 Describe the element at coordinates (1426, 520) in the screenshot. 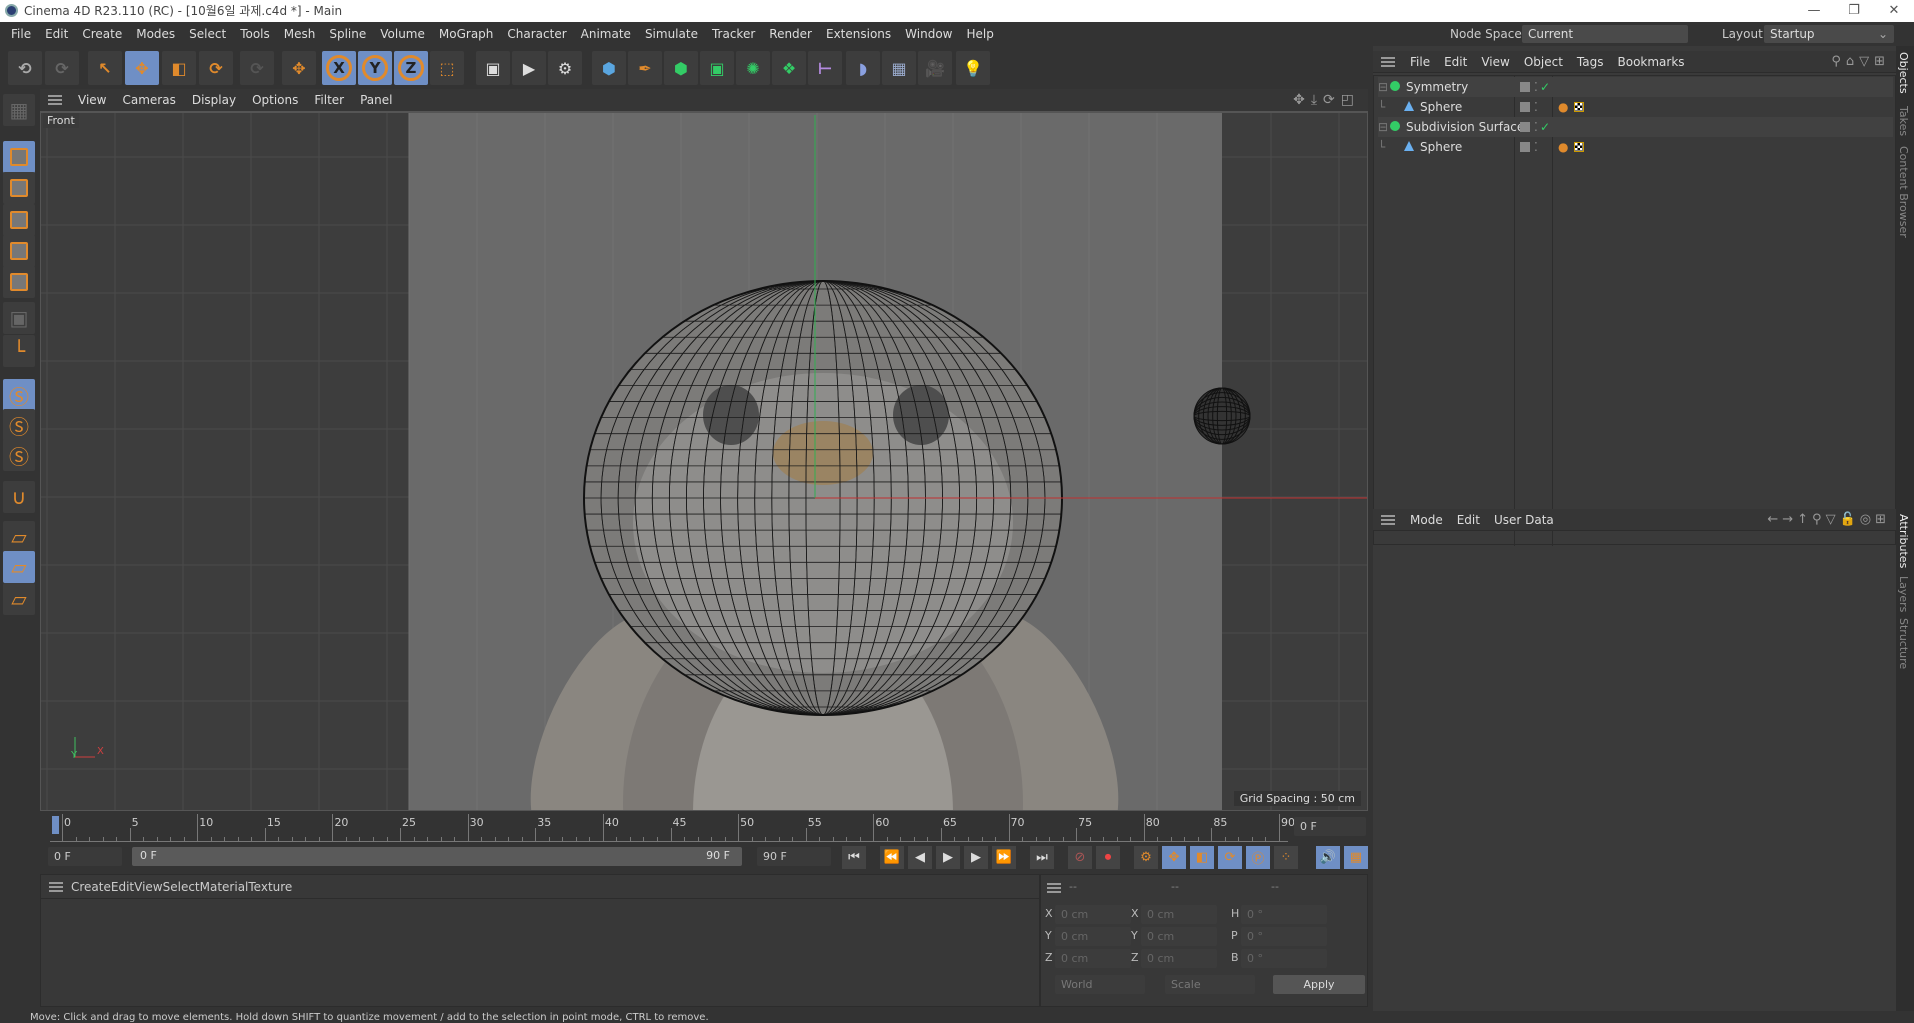

I see `attributes-menu-mode: Mode` at that location.